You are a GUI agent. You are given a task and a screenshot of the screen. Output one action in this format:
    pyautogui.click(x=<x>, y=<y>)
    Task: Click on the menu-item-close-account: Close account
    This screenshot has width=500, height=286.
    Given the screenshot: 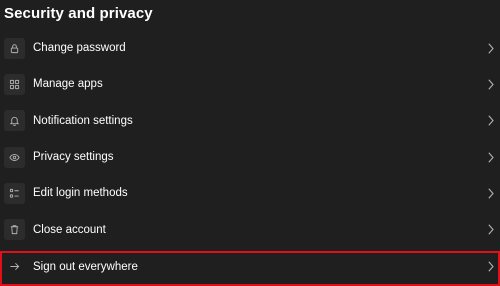 What is the action you would take?
    pyautogui.click(x=250, y=229)
    